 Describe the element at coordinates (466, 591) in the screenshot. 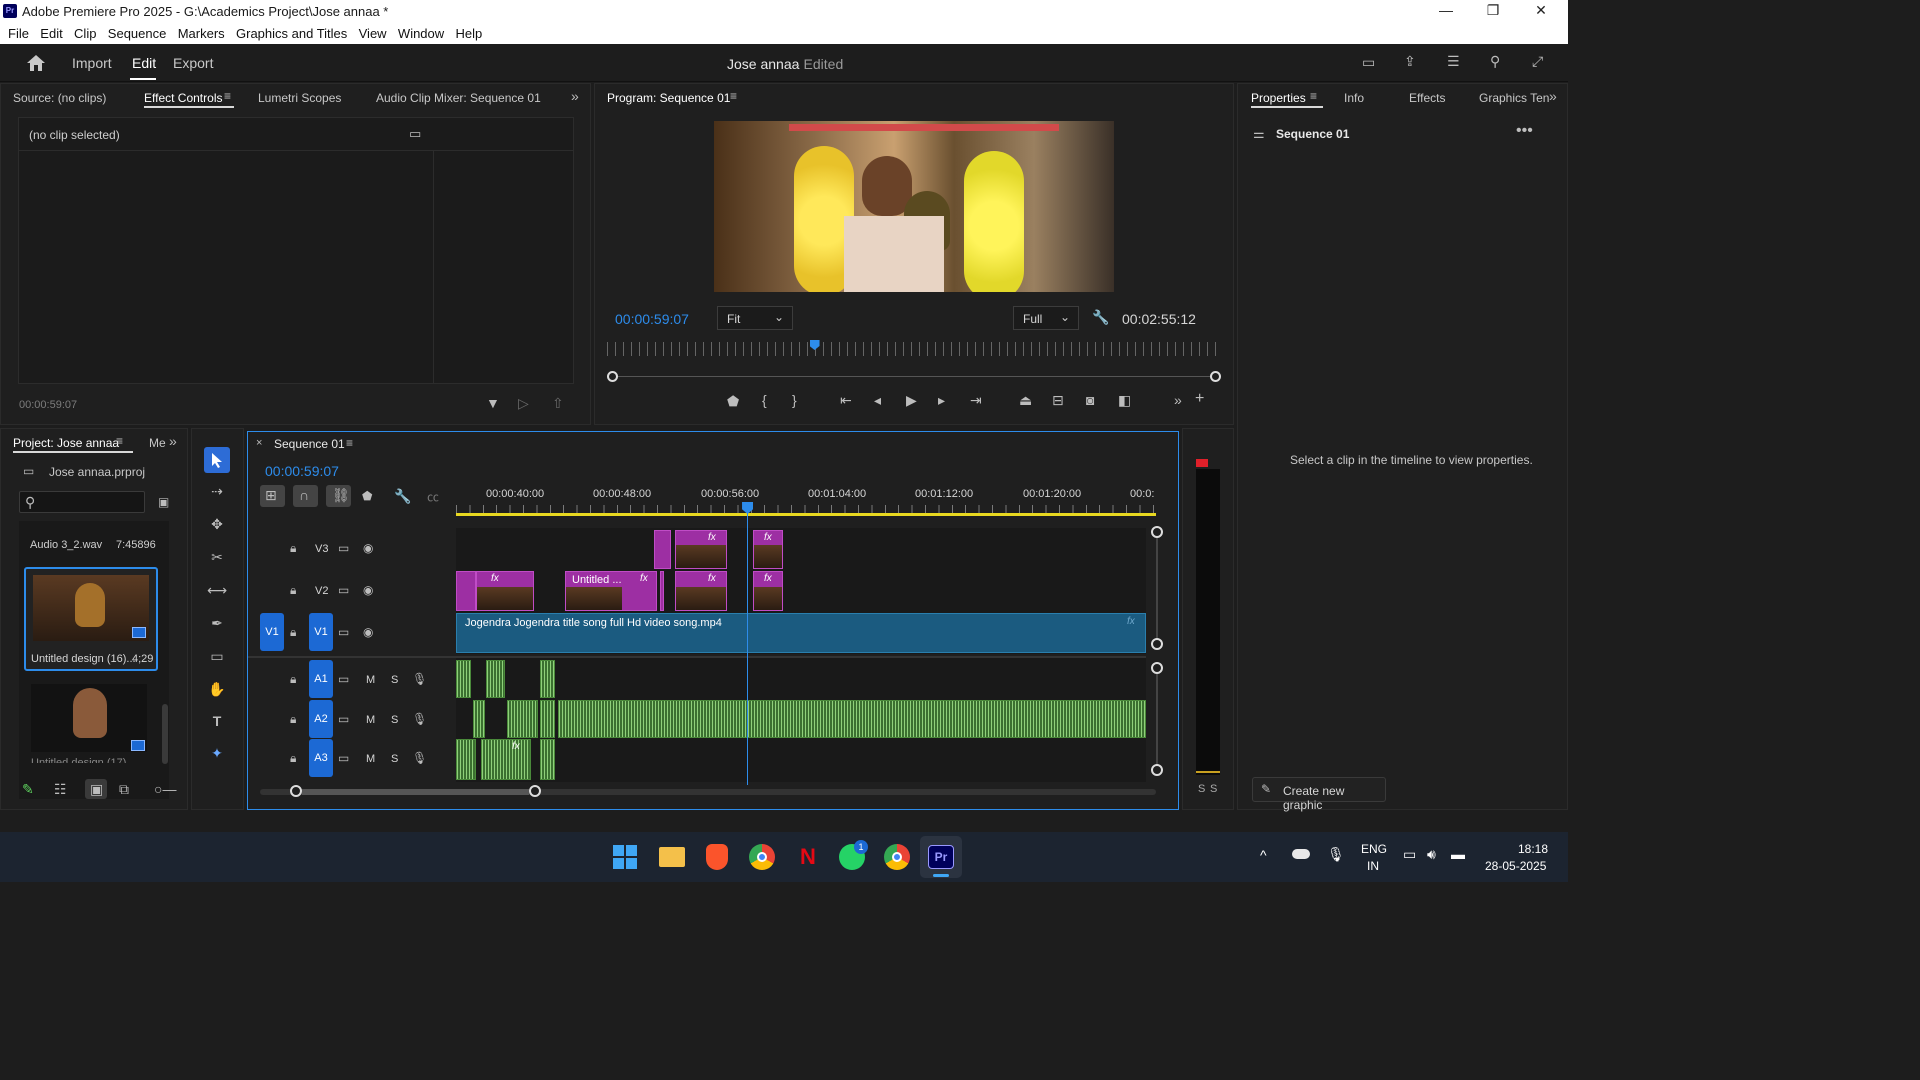

I see `video-clip` at that location.